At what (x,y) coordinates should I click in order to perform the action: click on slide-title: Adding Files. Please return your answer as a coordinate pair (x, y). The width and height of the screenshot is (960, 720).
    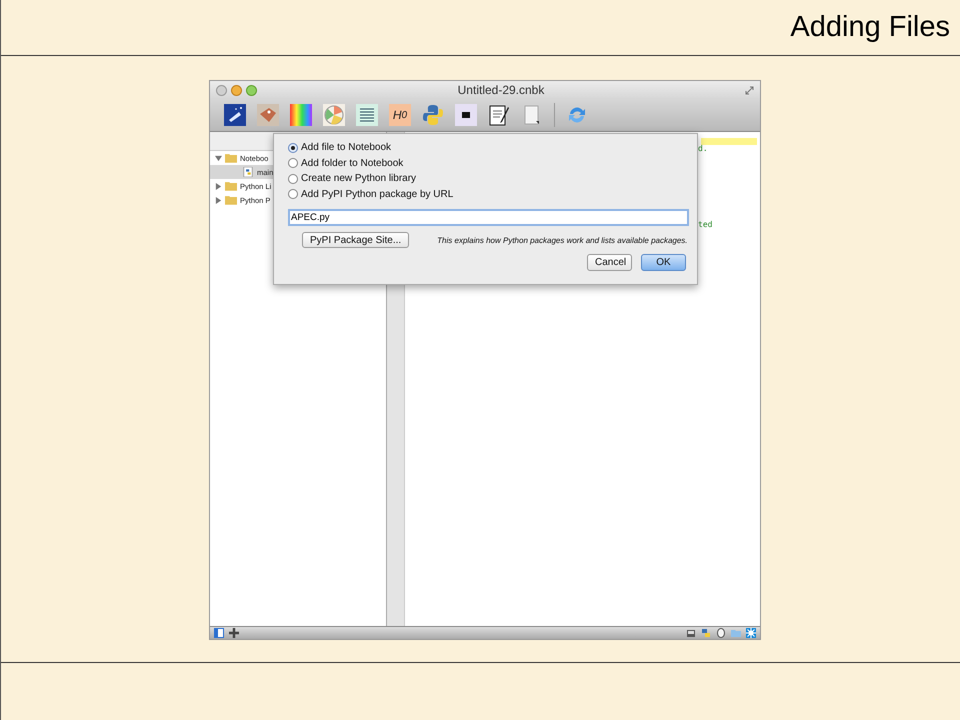
    Looking at the image, I should click on (870, 27).